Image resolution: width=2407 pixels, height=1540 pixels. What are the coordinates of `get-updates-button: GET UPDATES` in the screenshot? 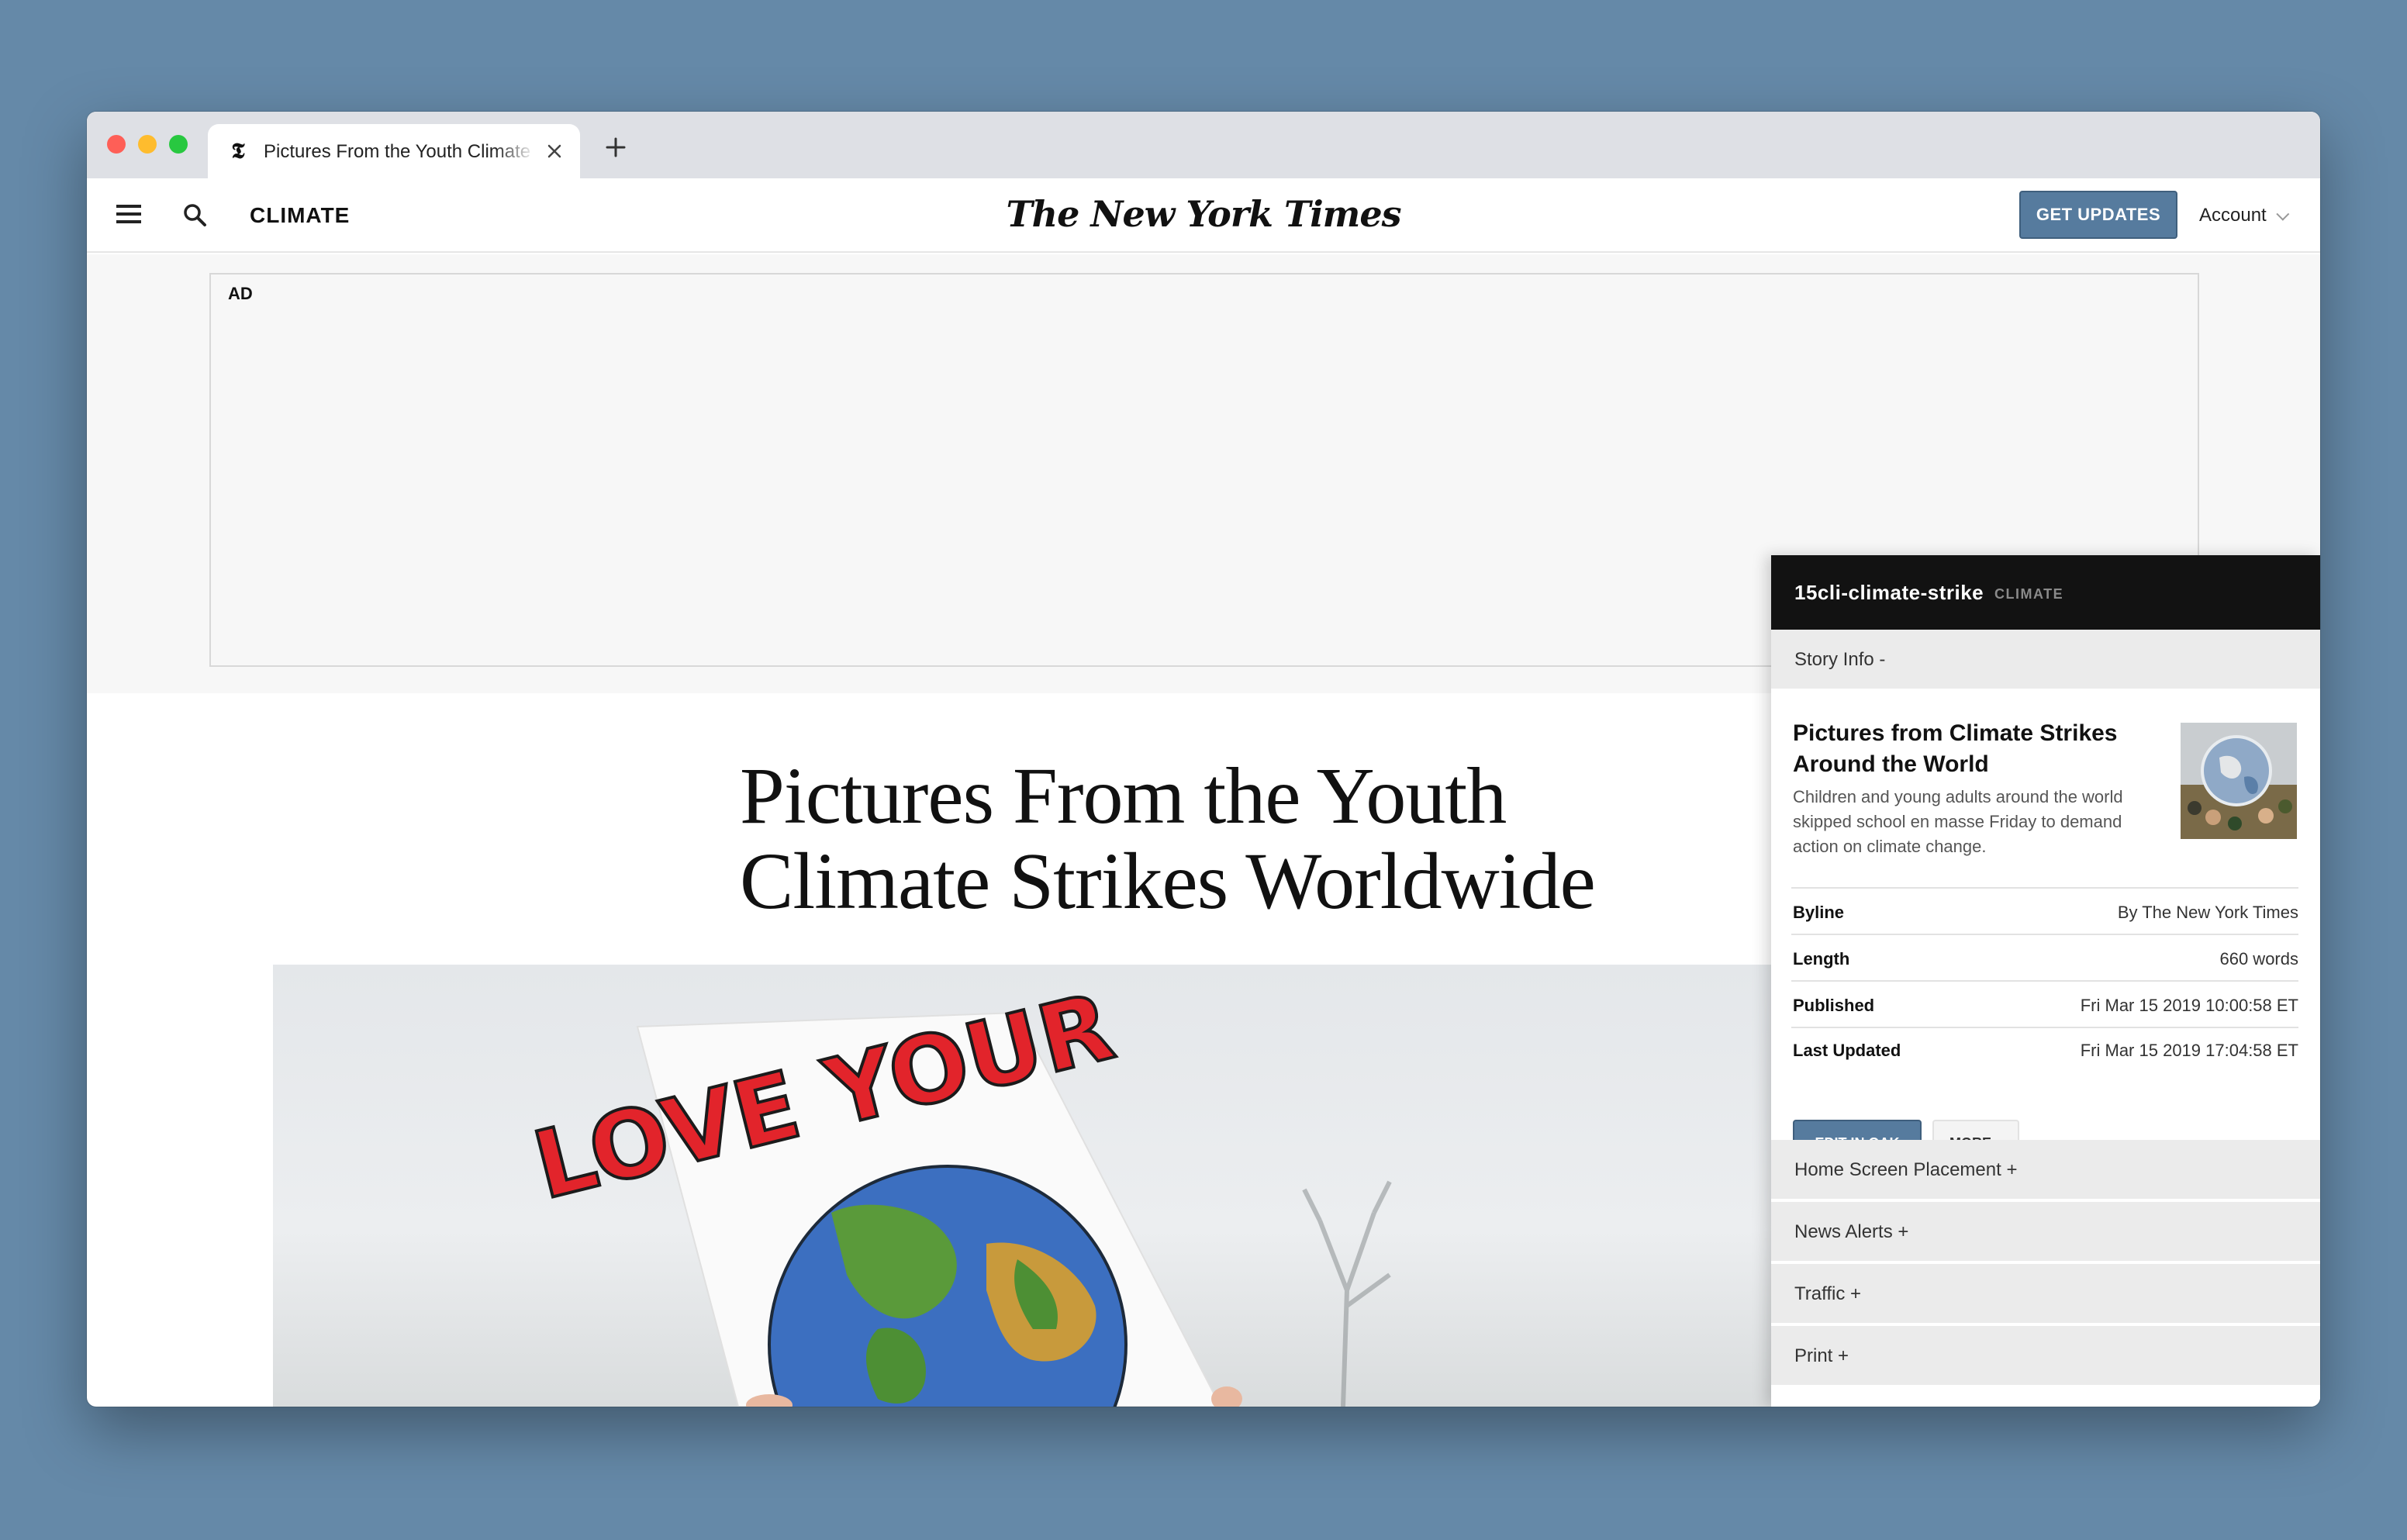 It's located at (2098, 215).